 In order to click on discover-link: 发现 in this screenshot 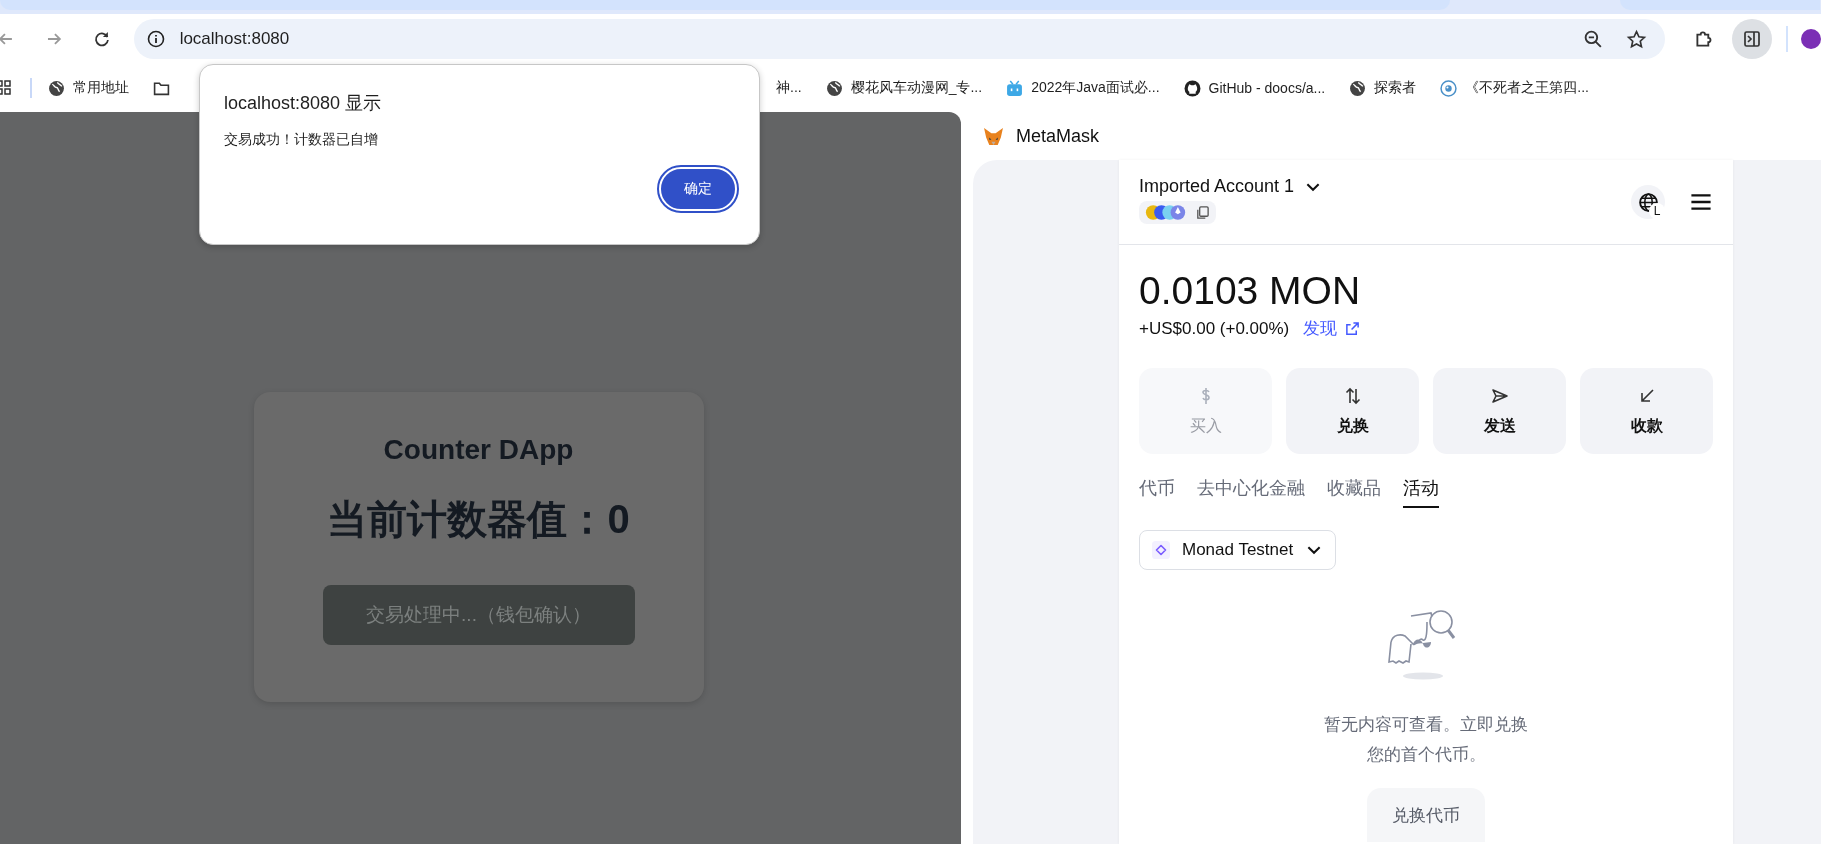, I will do `click(1332, 328)`.